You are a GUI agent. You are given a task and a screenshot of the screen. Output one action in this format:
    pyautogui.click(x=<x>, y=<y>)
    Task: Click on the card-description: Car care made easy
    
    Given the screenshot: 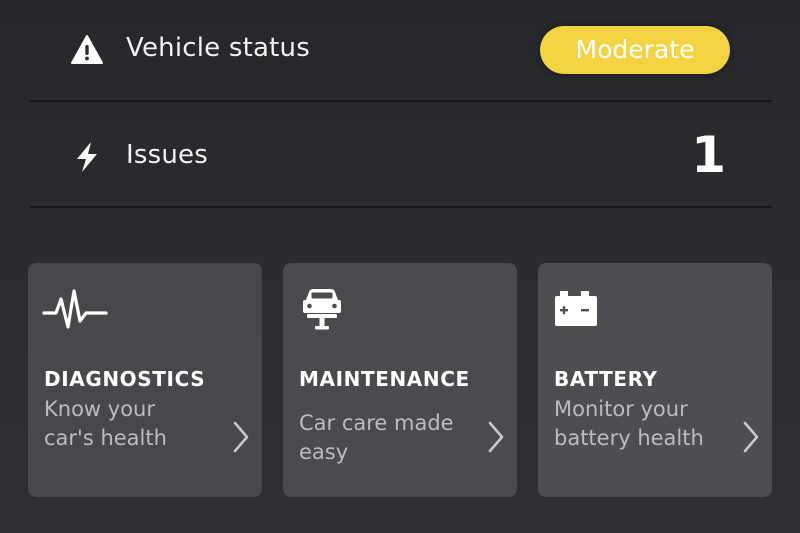 What is the action you would take?
    pyautogui.click(x=376, y=437)
    